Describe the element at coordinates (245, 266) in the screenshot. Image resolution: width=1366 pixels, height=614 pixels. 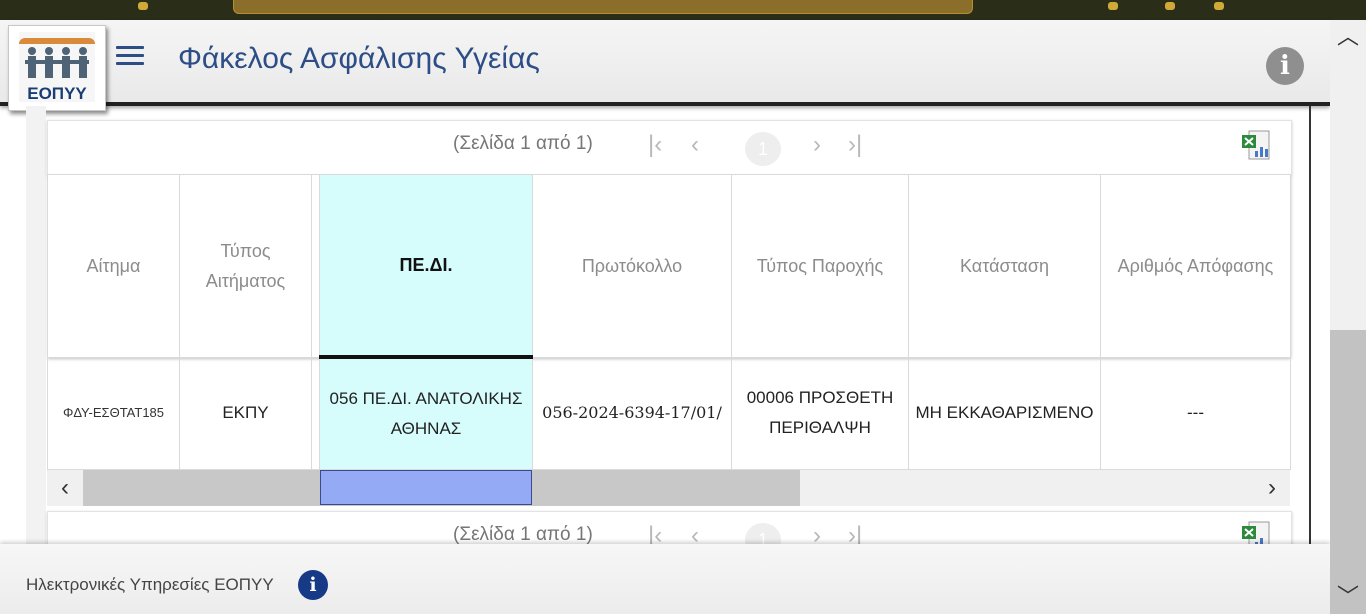
I see `column-header: Τύπος Αιτήματος` at that location.